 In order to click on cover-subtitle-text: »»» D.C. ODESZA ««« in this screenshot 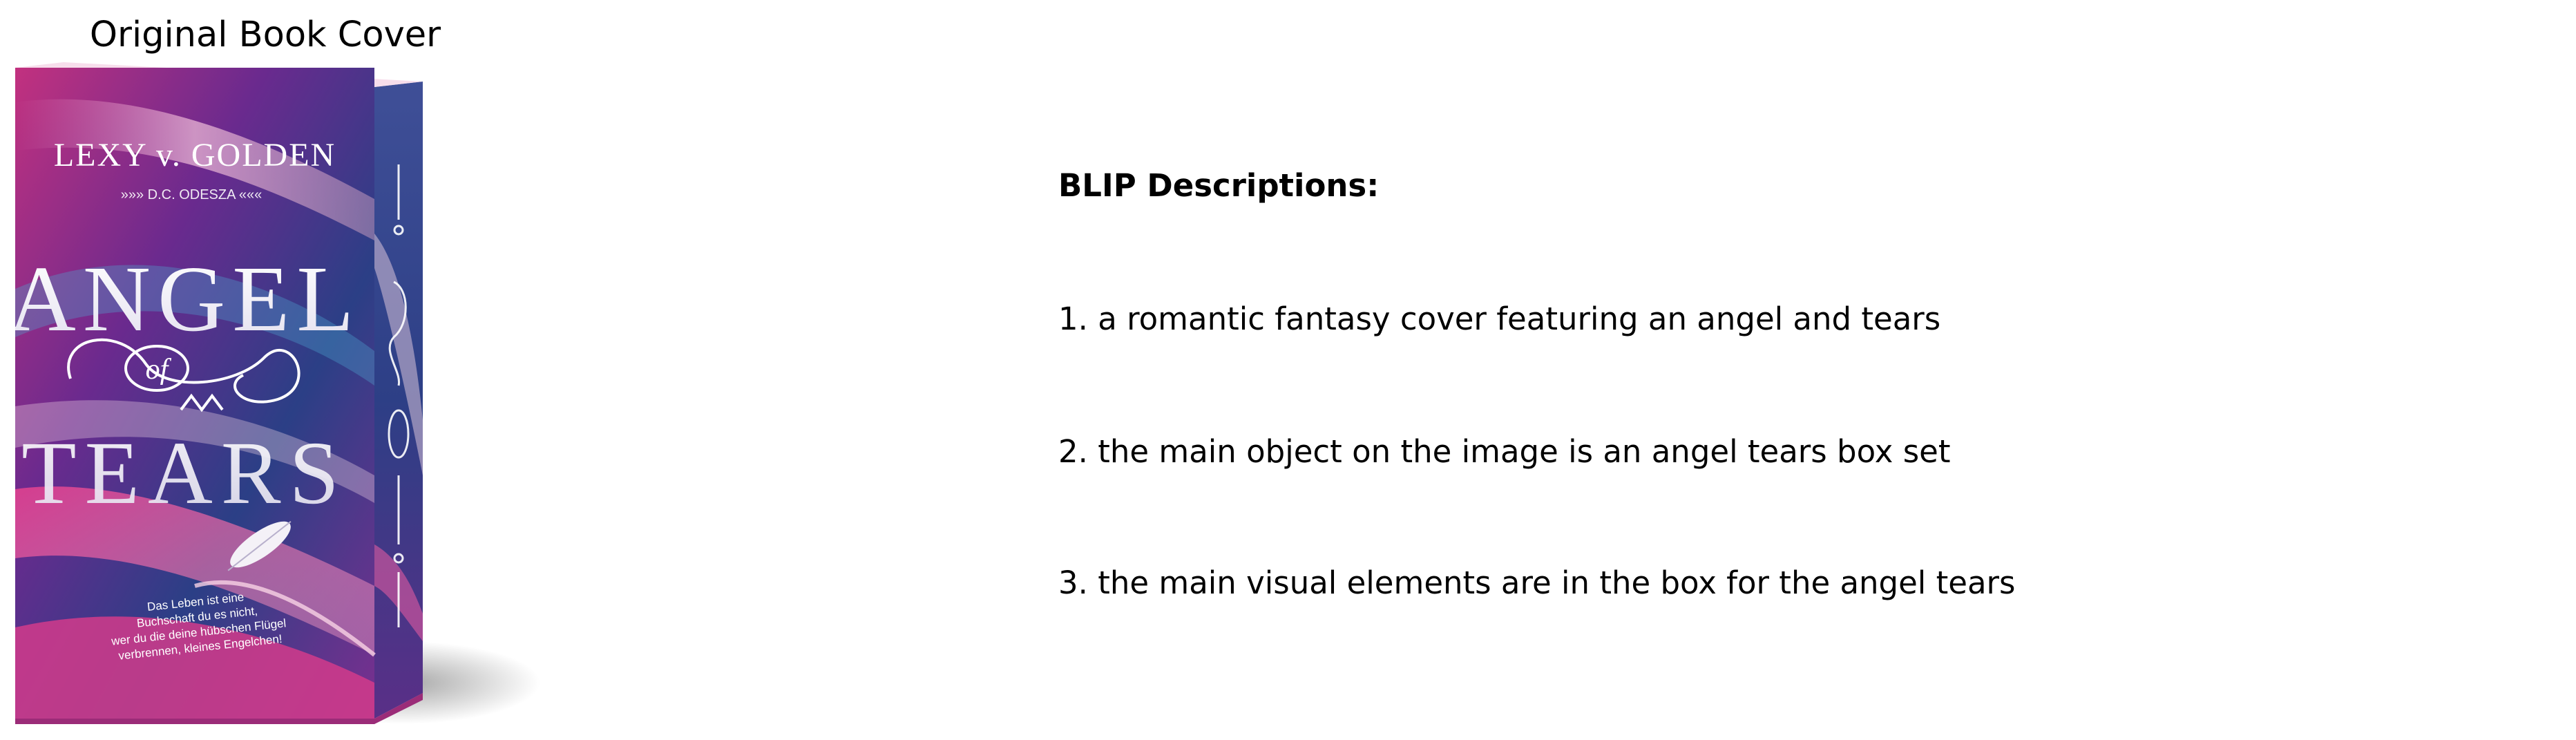, I will do `click(192, 194)`.